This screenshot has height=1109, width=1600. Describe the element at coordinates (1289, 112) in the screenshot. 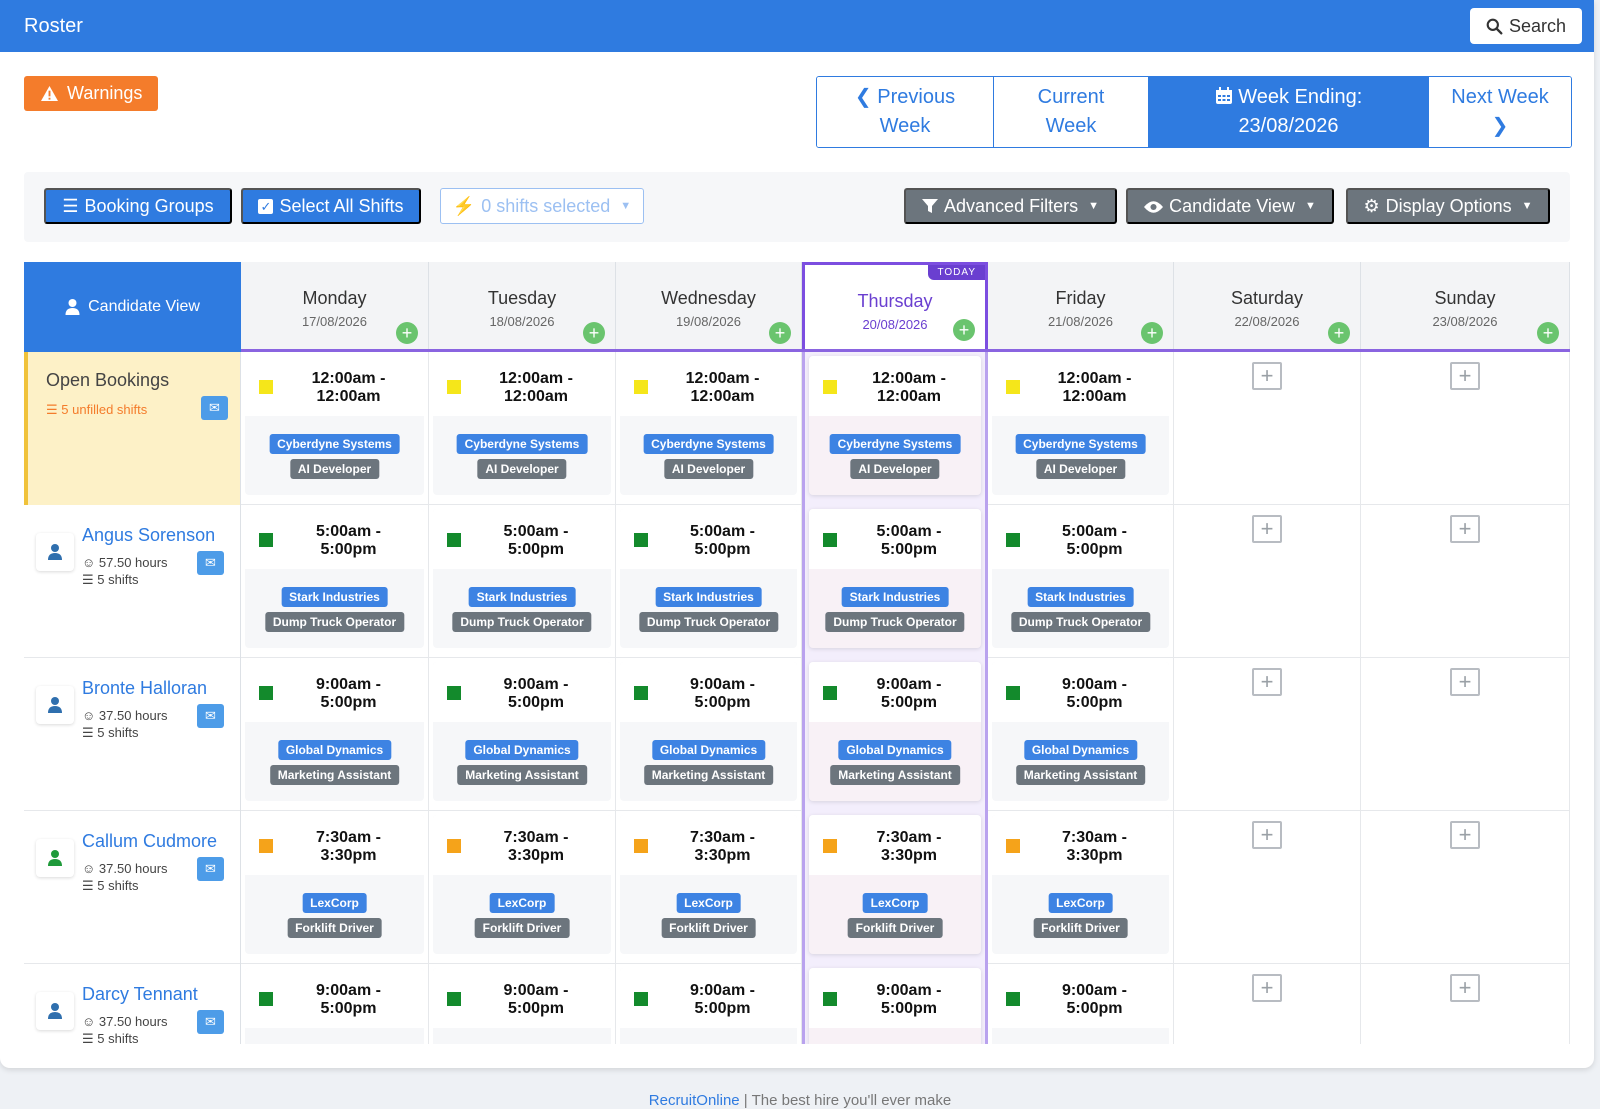

I see `week-ending-button: Week Ending: 23/08/2026` at that location.